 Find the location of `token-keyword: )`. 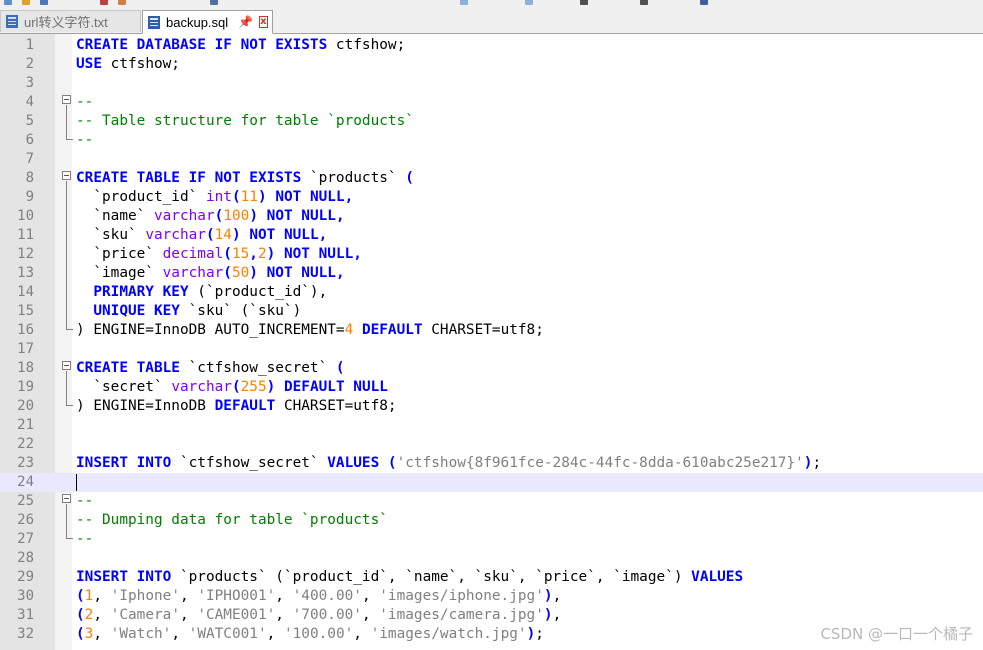

token-keyword: ) is located at coordinates (531, 634).